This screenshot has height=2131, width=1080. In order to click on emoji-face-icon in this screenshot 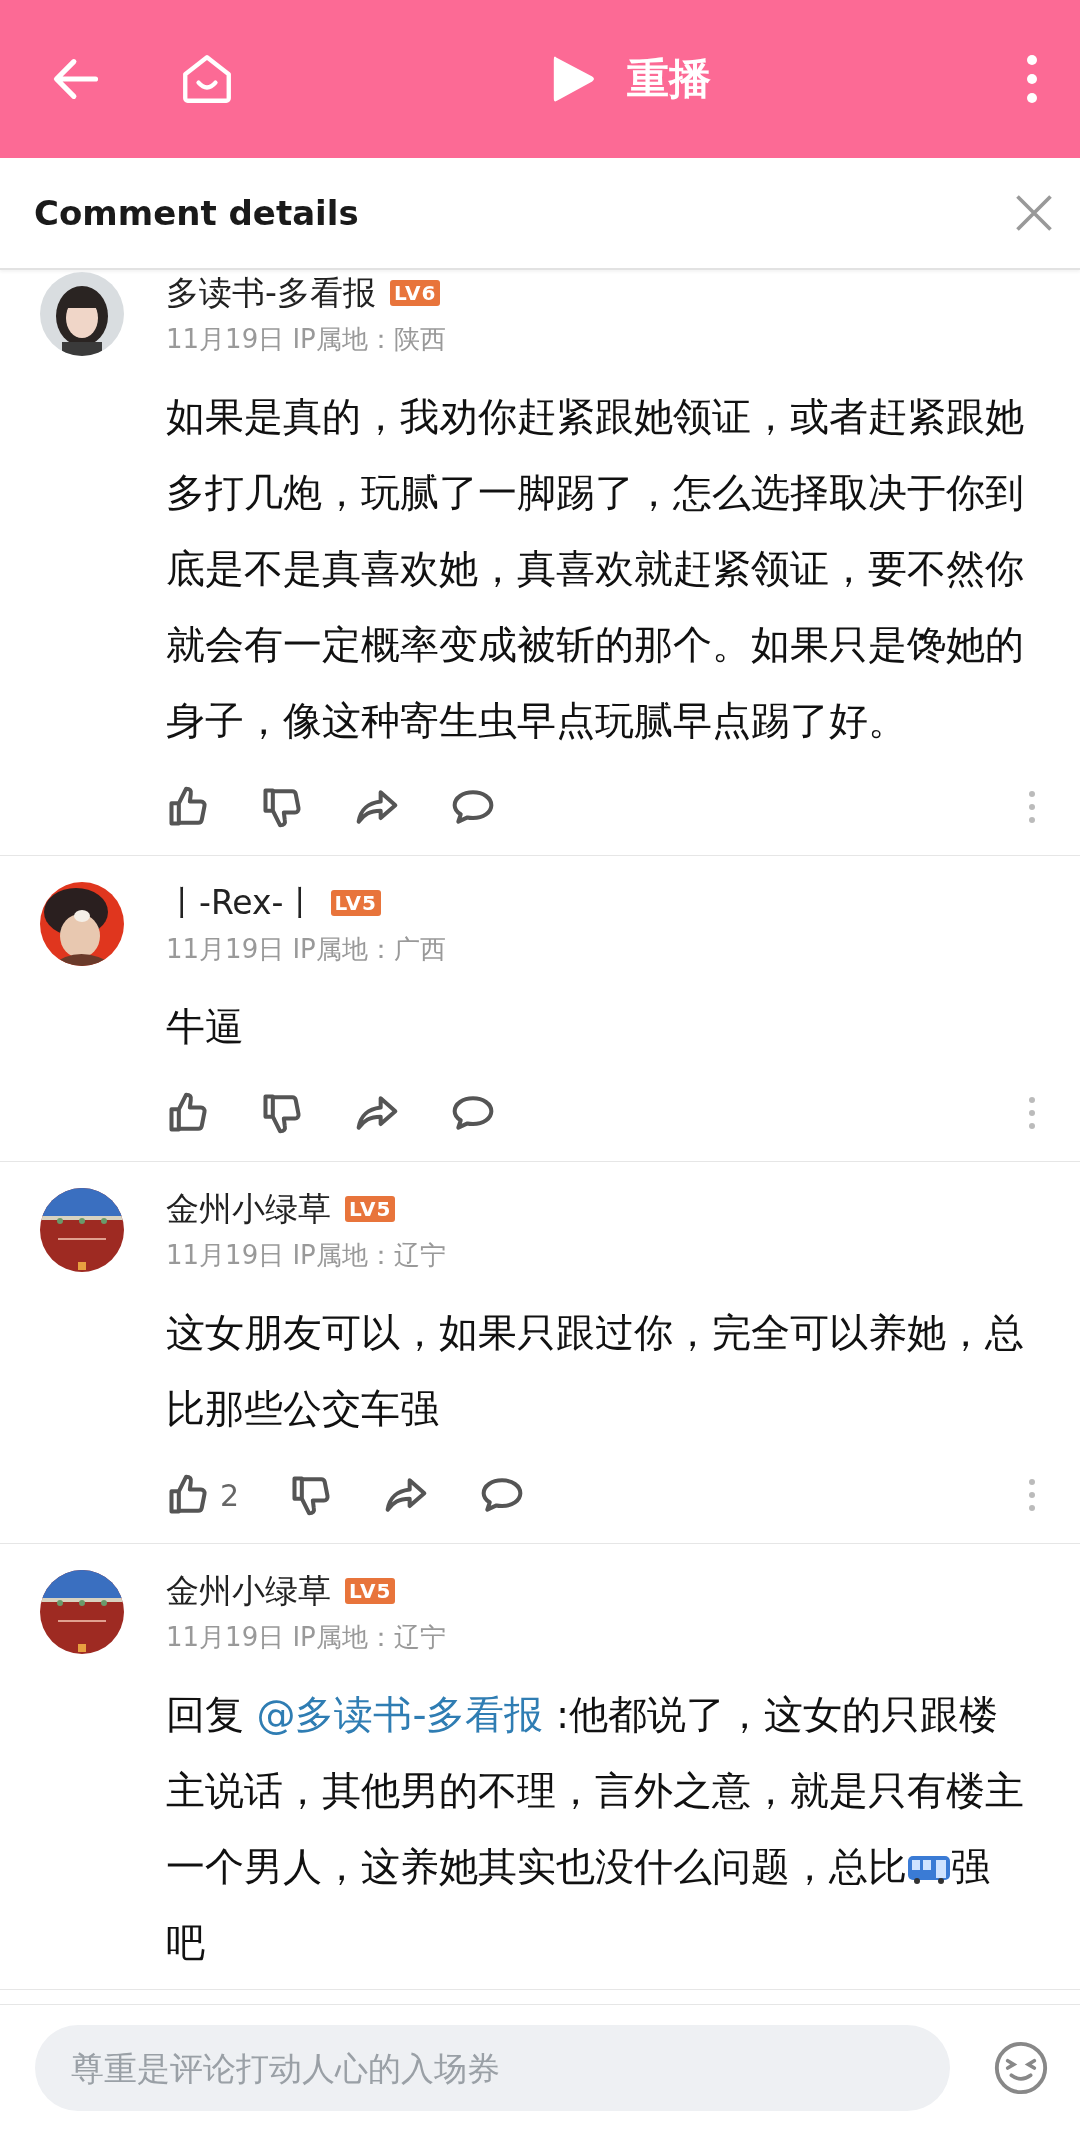, I will do `click(1021, 2068)`.